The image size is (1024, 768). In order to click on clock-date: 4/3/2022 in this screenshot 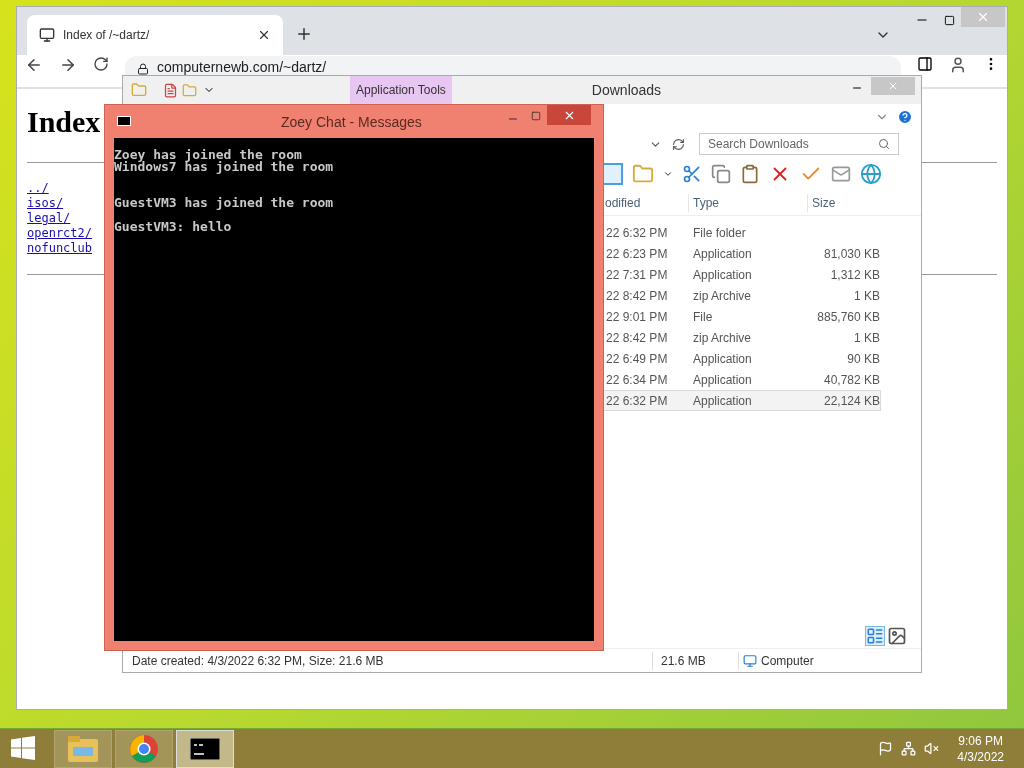, I will do `click(980, 756)`.